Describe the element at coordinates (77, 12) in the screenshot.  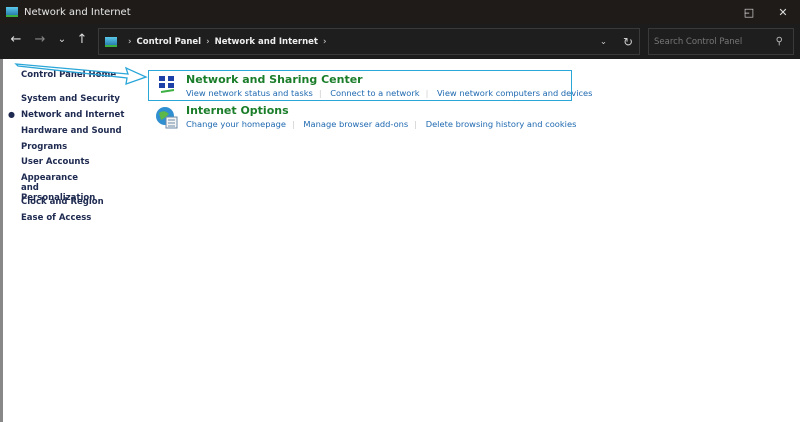
I see `window-title: Network and Internet` at that location.